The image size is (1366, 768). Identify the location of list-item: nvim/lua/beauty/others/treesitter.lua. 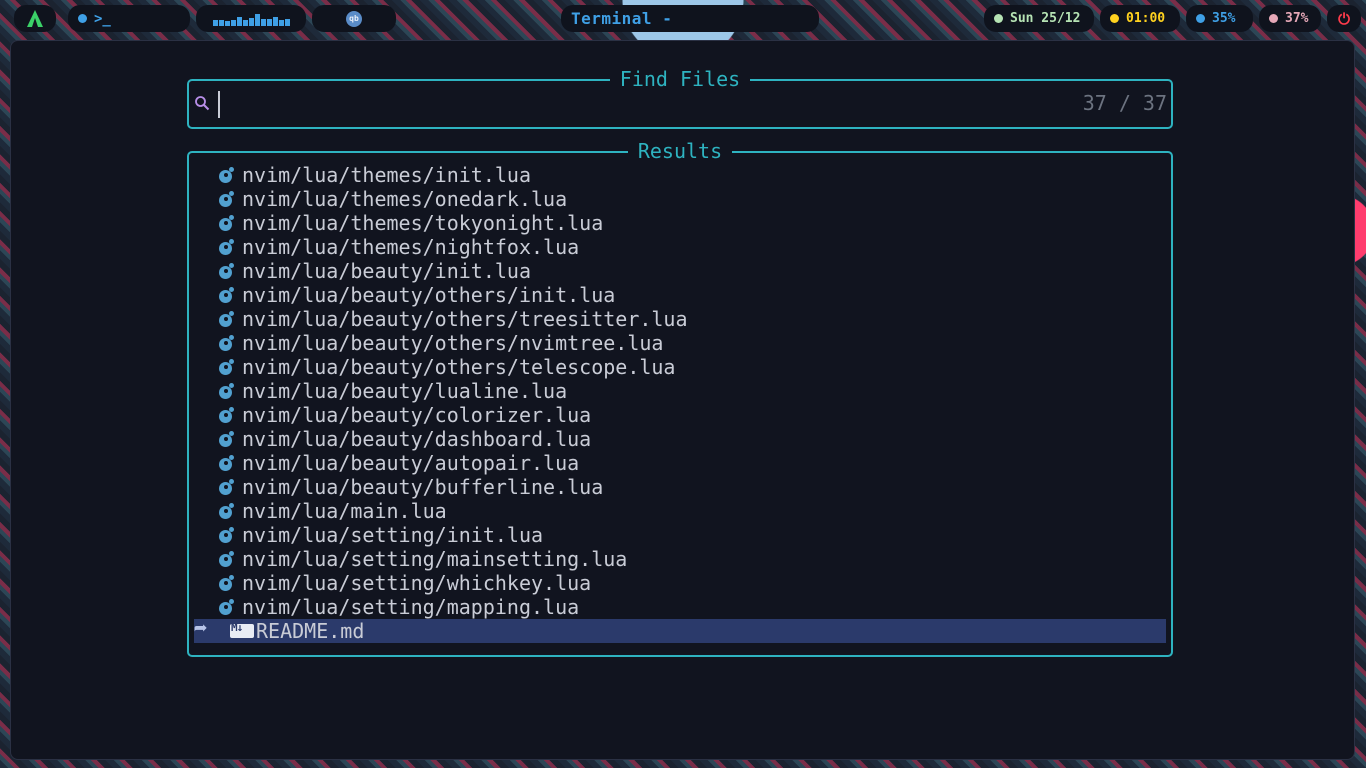
(680, 319).